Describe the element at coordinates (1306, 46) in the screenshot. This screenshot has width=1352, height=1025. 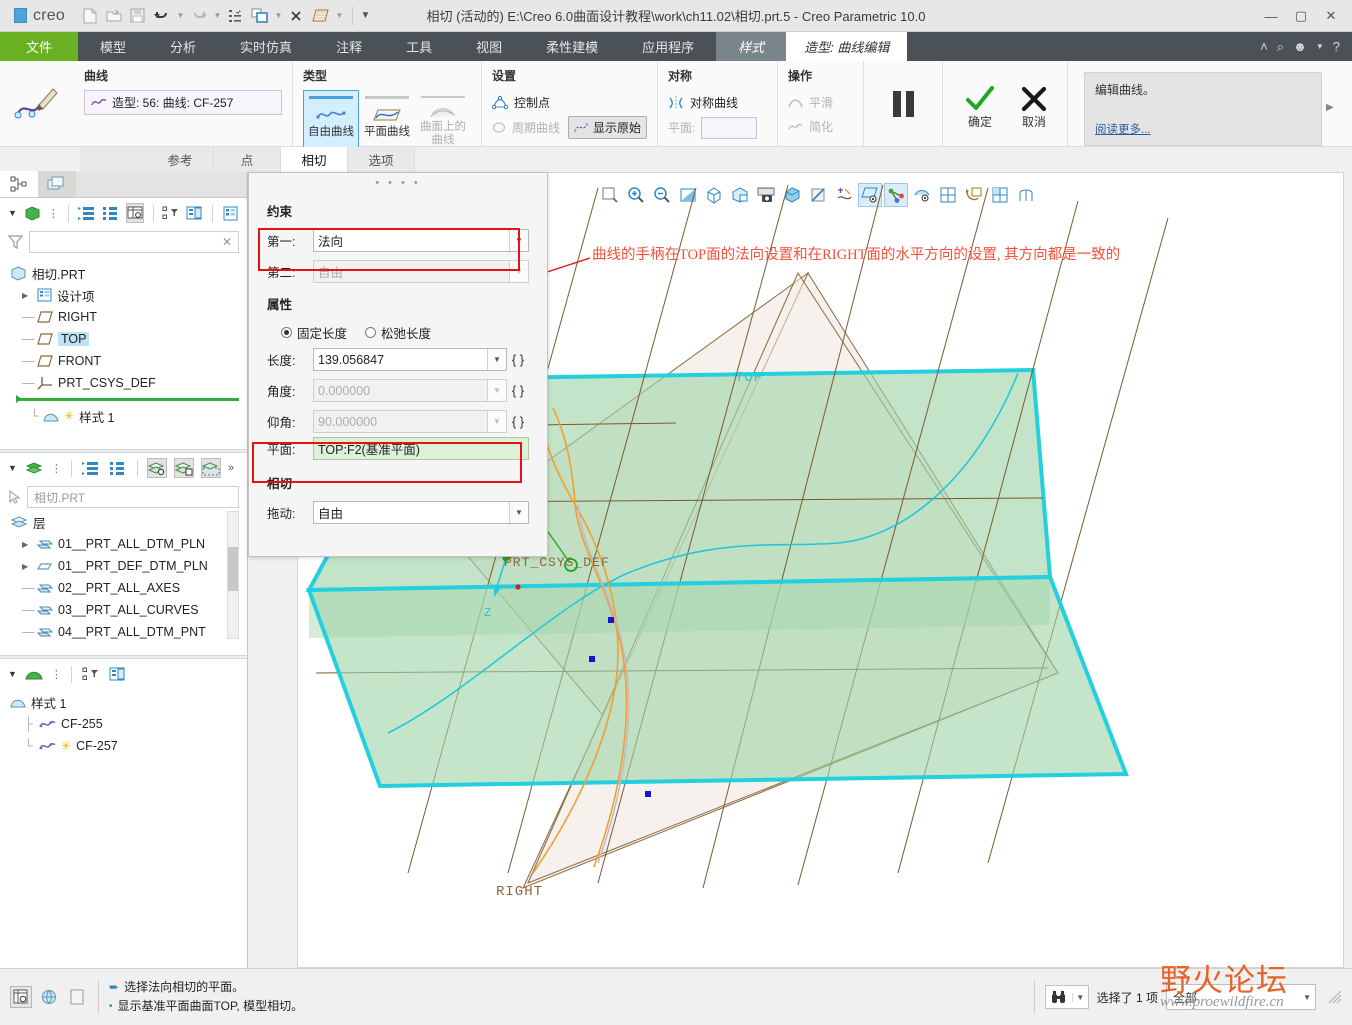
I see `ribbon-right-controls: ˄ ⌕ ☻ ▼ ?` at that location.